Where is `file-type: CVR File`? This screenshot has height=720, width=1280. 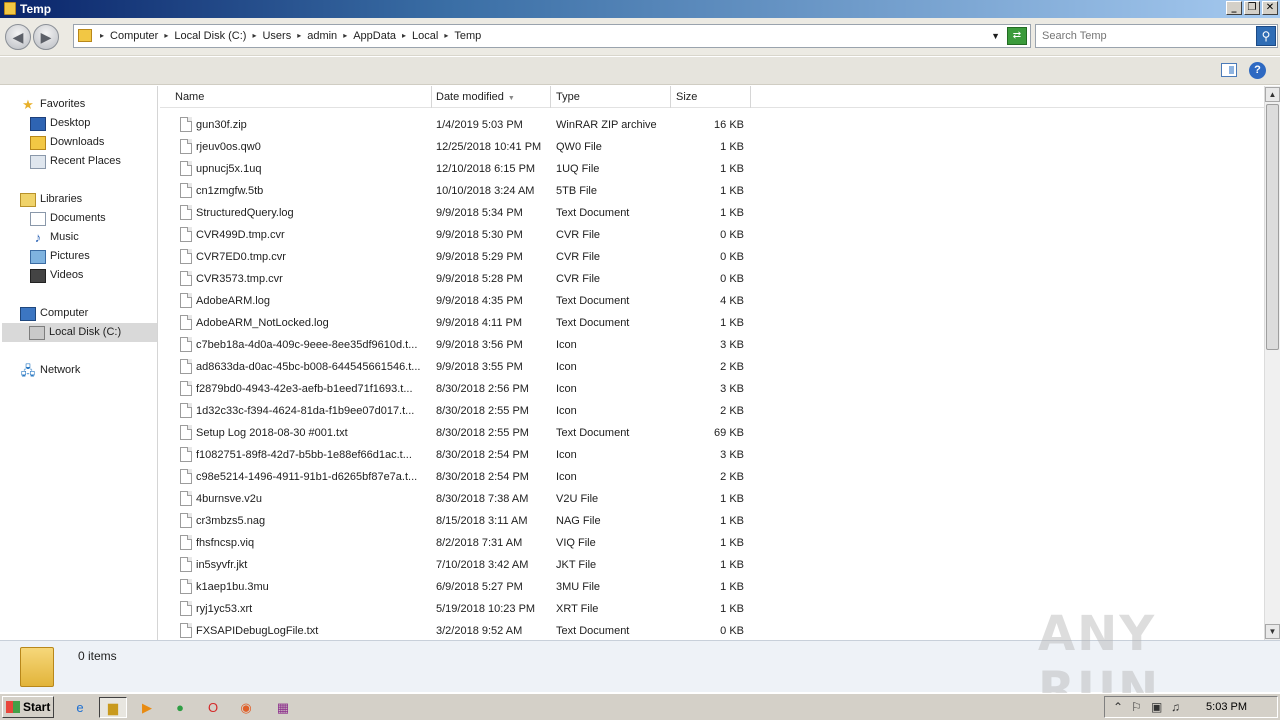 file-type: CVR File is located at coordinates (578, 257).